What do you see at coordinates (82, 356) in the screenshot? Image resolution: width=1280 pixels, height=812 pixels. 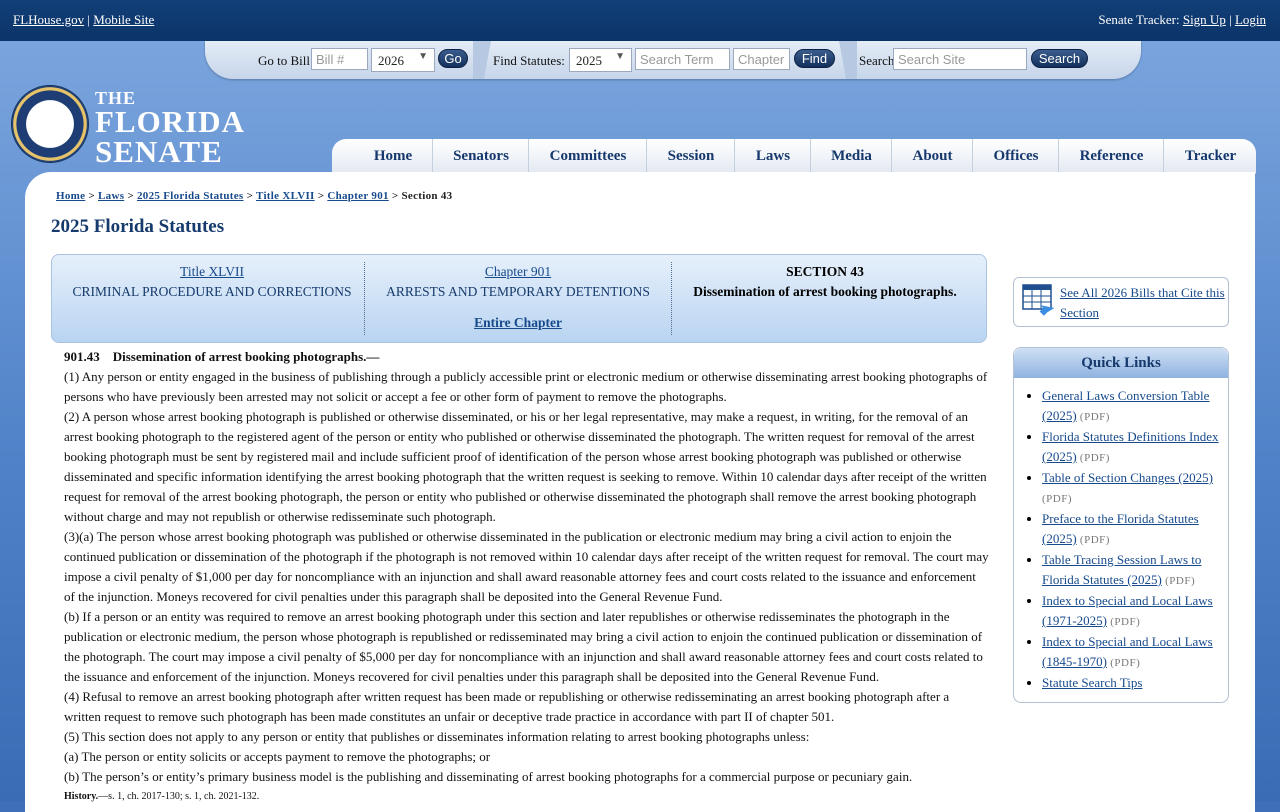 I see `section-number: 901.43` at bounding box center [82, 356].